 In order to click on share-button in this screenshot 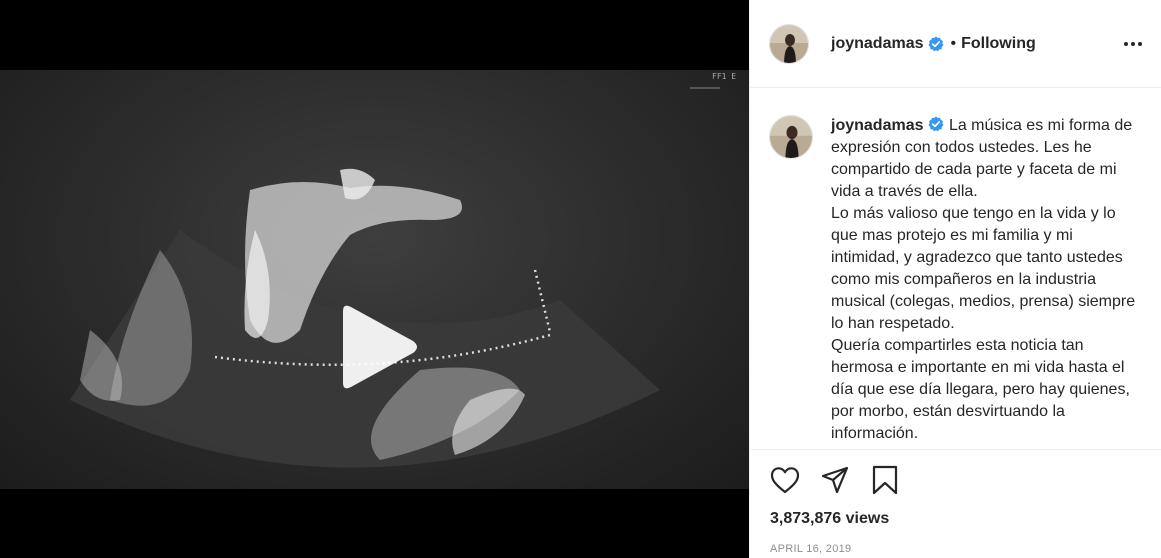, I will do `click(835, 480)`.